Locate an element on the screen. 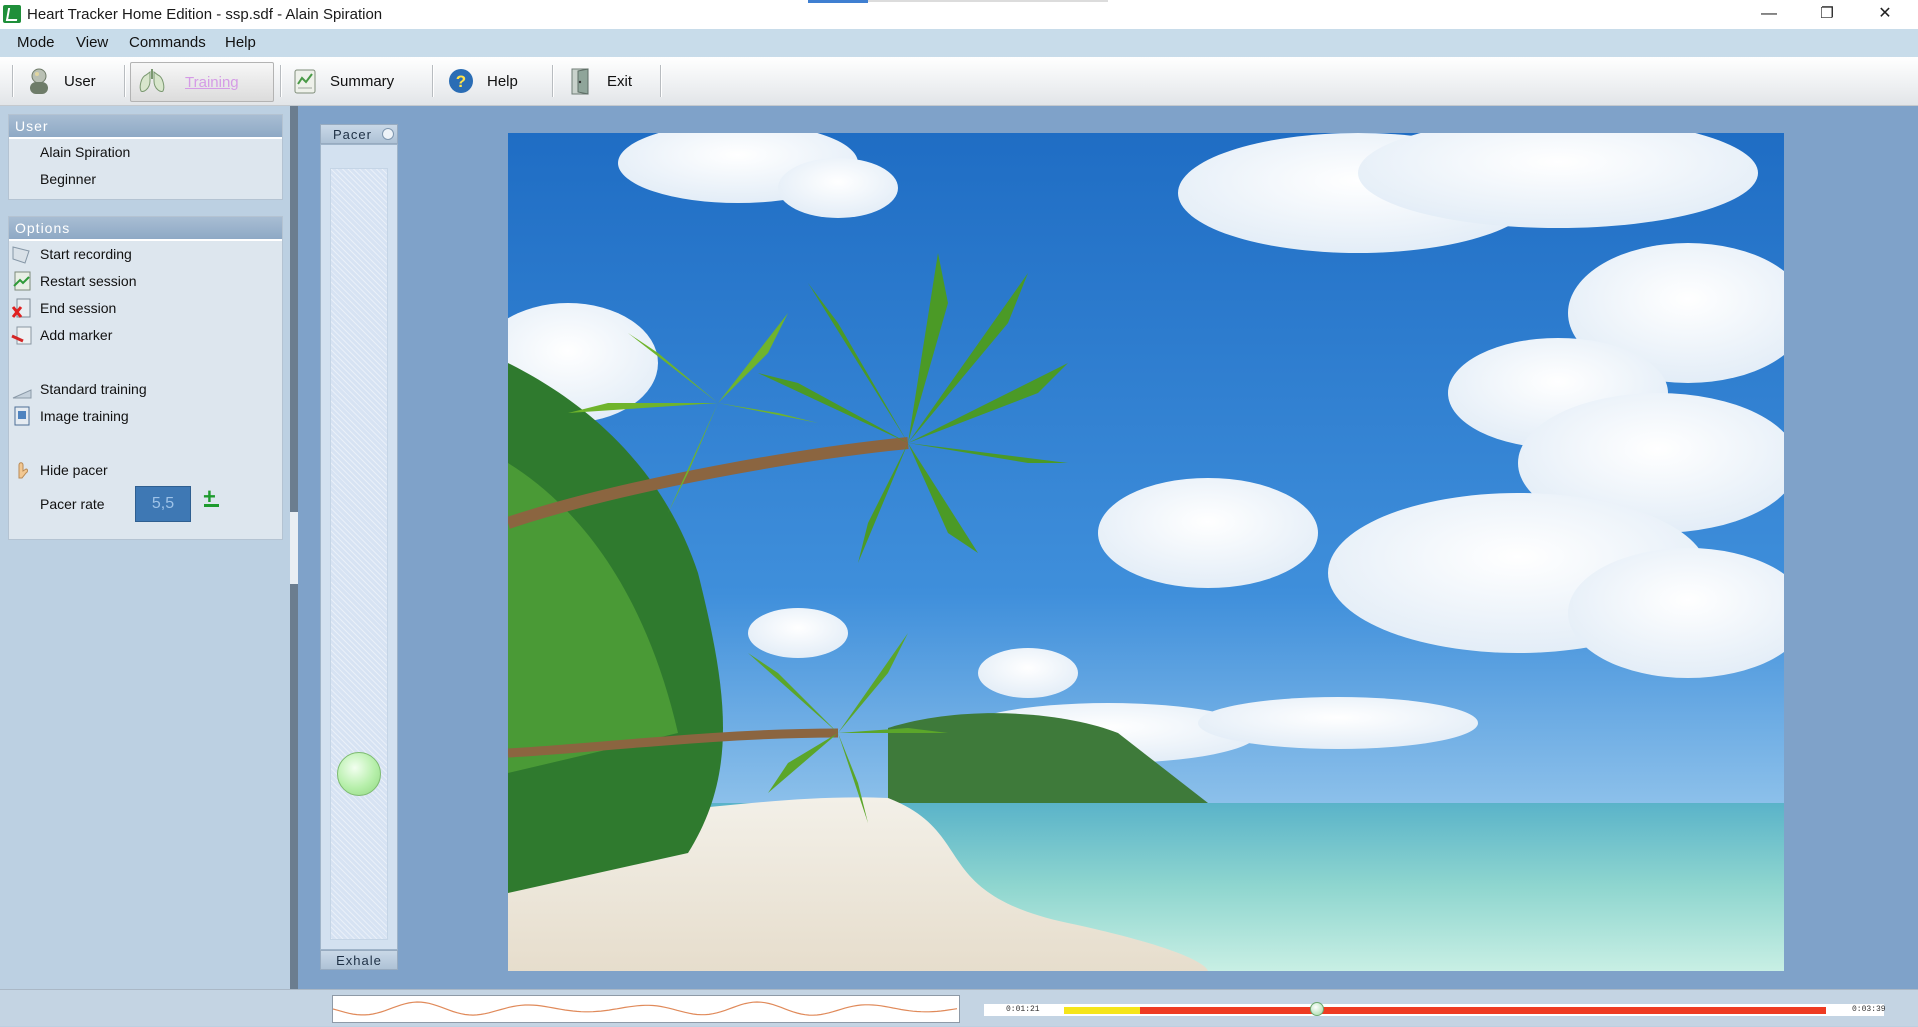 The height and width of the screenshot is (1027, 1918). toolbar-exit-label: Exit is located at coordinates (620, 81).